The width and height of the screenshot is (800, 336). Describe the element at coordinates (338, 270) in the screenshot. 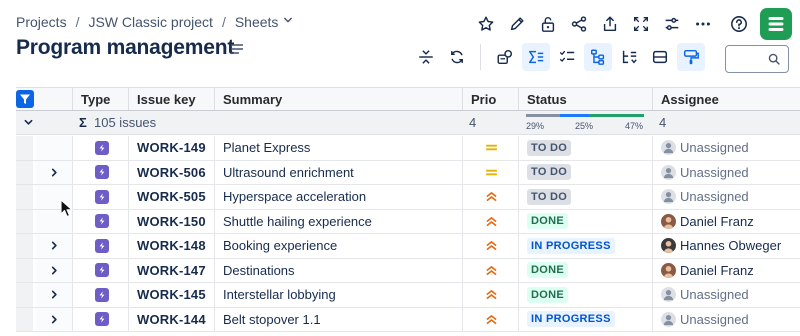

I see `summary-cell: Destinations` at that location.